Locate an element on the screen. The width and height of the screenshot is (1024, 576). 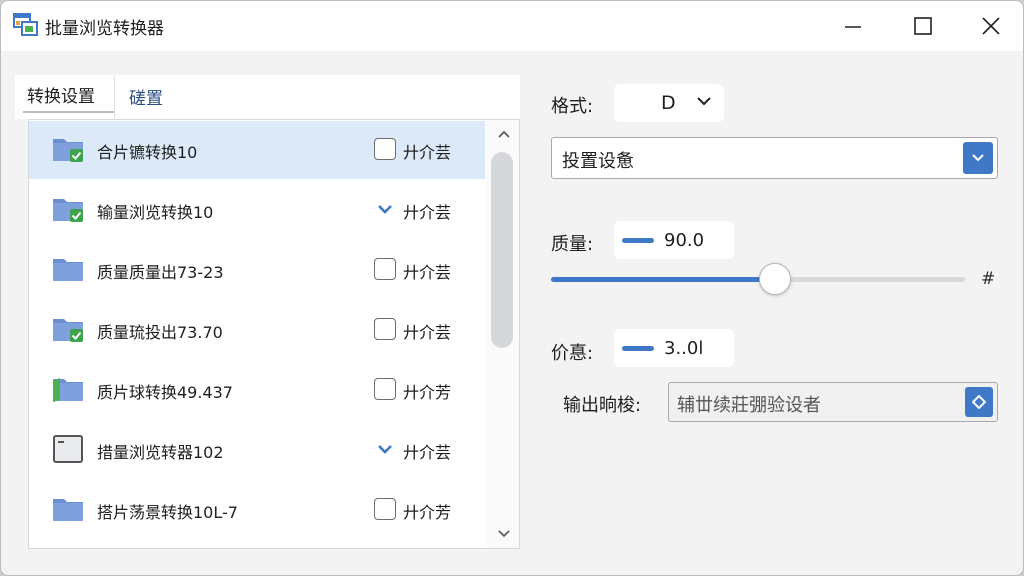
list-item-label: 质片球转换49.437 is located at coordinates (165, 392).